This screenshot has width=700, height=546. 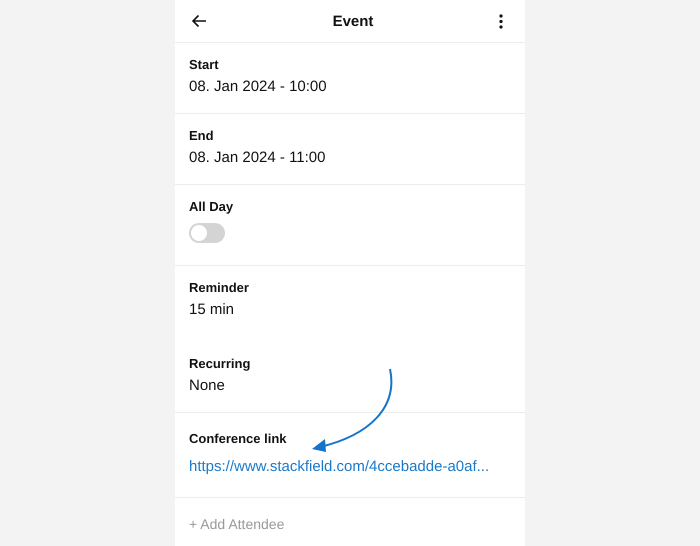 What do you see at coordinates (204, 65) in the screenshot?
I see `field-label: Start` at bounding box center [204, 65].